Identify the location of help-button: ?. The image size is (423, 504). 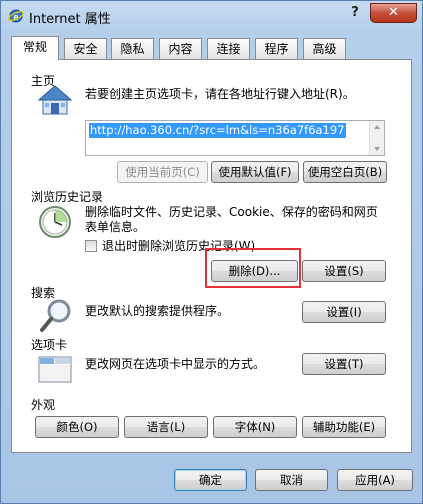
(355, 14).